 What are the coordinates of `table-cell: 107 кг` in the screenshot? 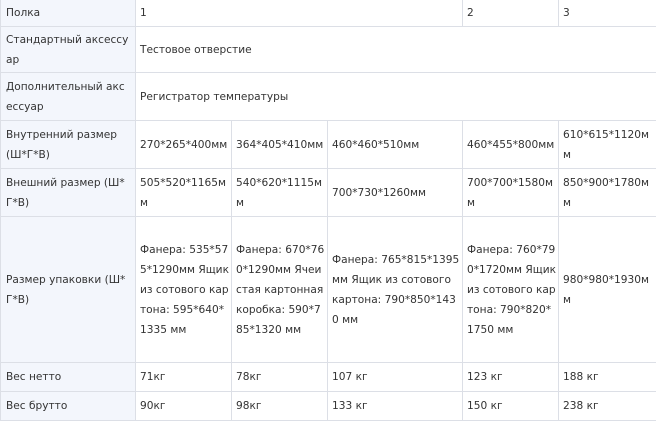 It's located at (395, 377).